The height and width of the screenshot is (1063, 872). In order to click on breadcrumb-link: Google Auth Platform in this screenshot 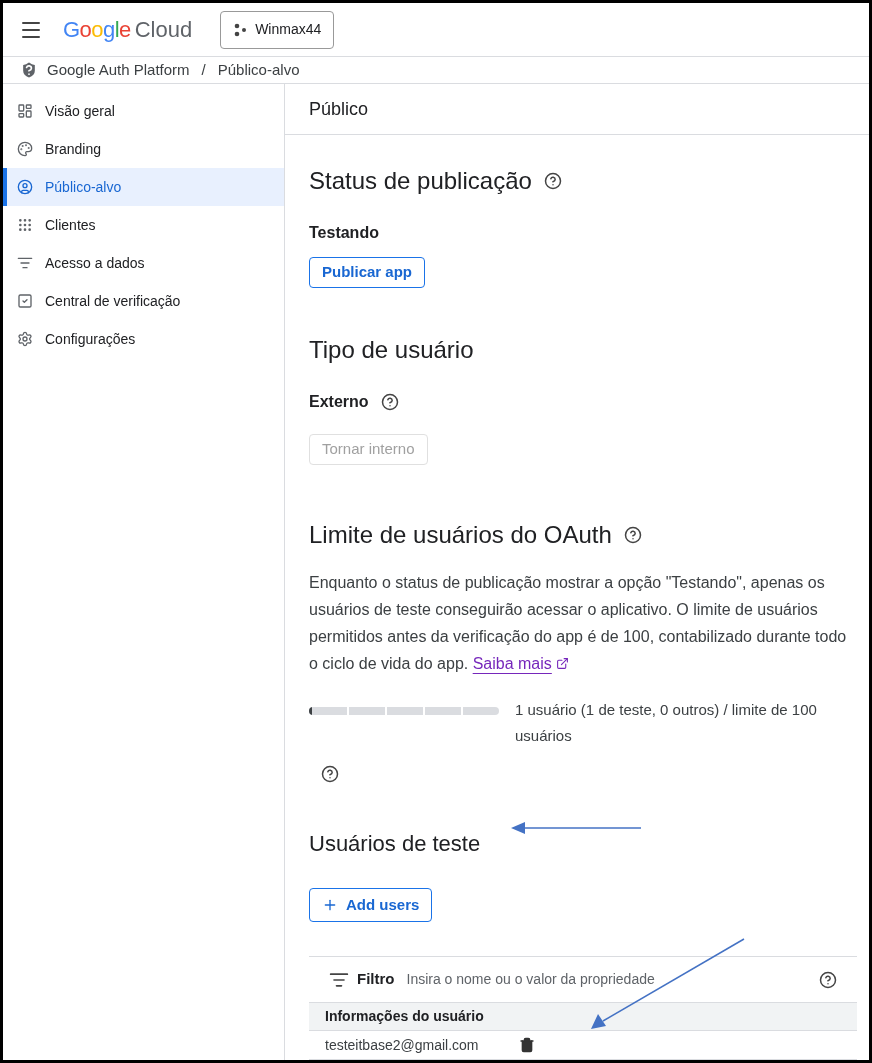, I will do `click(118, 70)`.